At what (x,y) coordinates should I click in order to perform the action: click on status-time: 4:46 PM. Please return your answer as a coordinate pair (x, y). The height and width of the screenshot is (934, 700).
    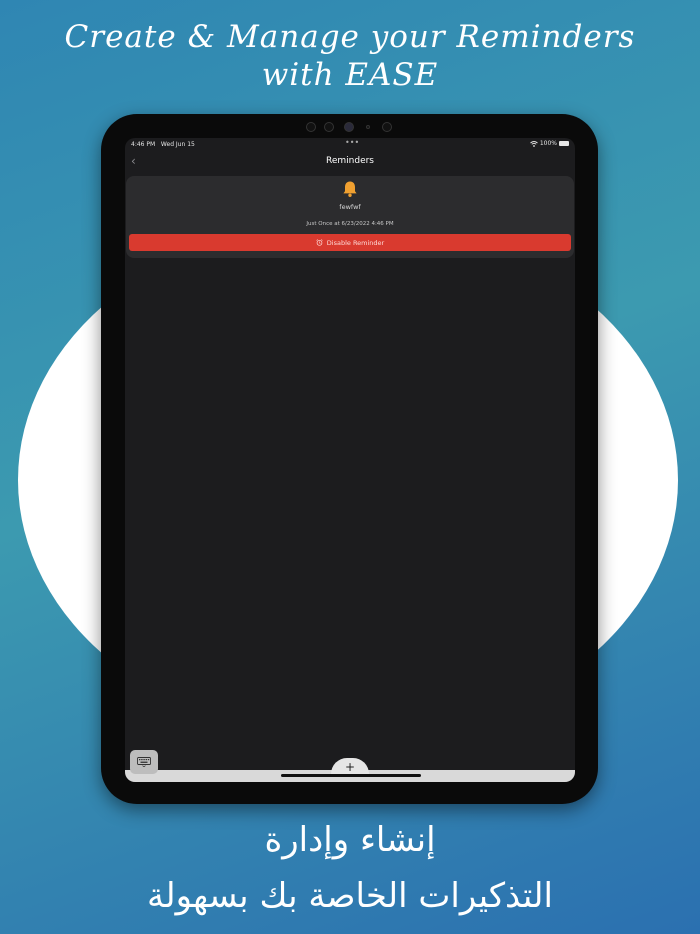
    Looking at the image, I should click on (143, 144).